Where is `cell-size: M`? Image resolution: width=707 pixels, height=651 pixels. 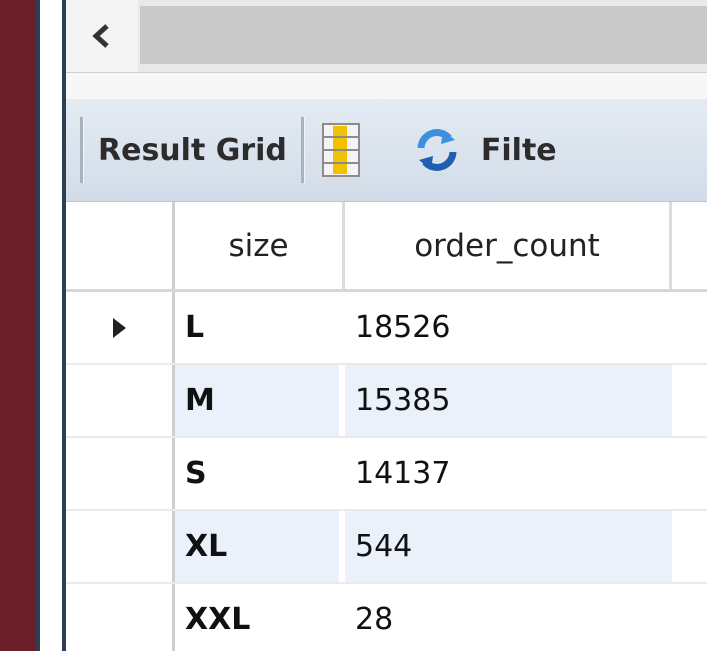
cell-size: M is located at coordinates (260, 400).